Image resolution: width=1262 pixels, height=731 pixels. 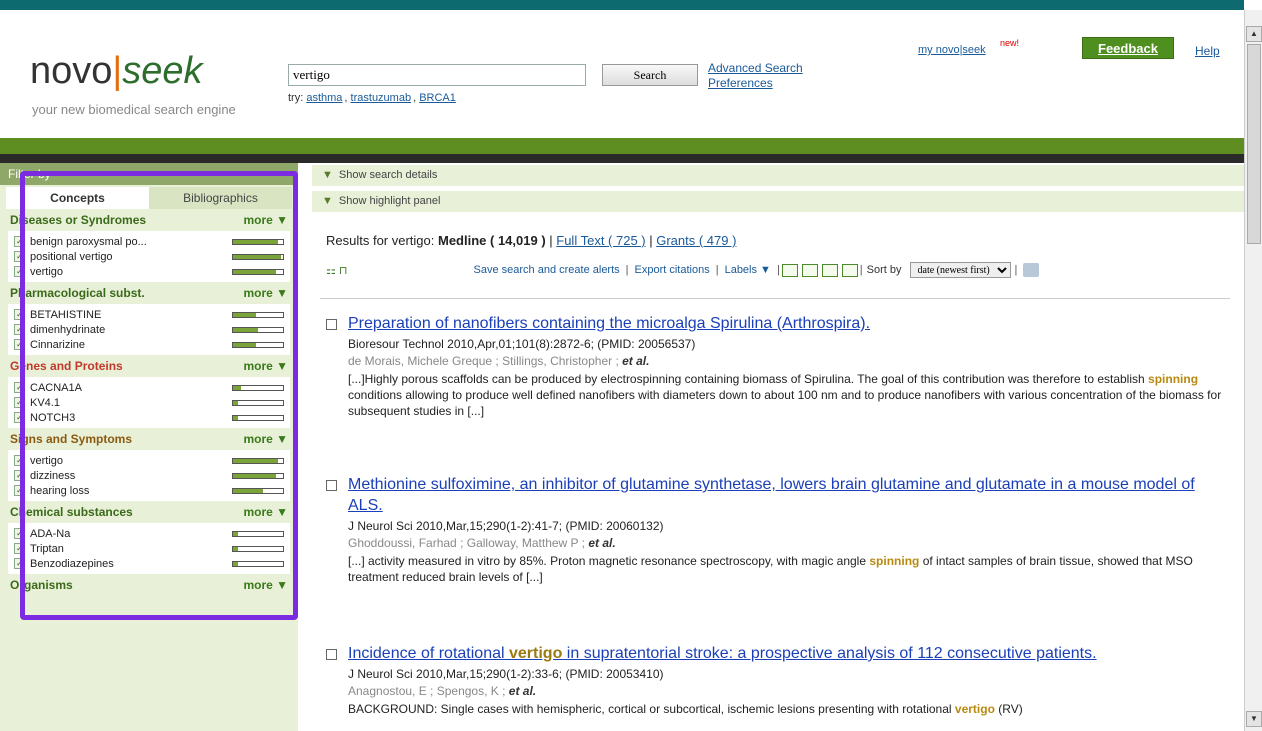 What do you see at coordinates (952, 50) in the screenshot?
I see `my-novoseek-link: my novo|seek` at bounding box center [952, 50].